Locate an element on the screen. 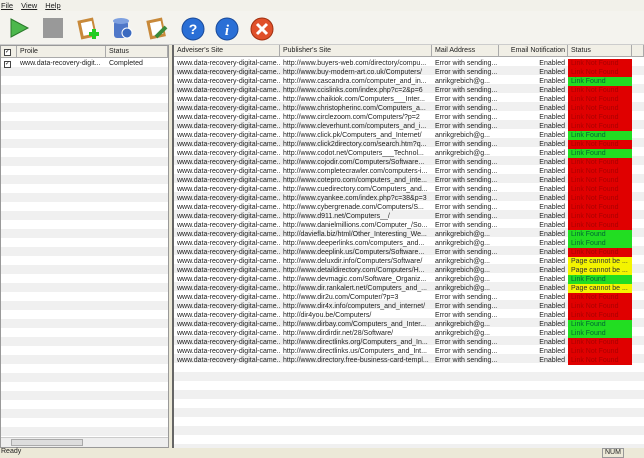 Image resolution: width=644 pixels, height=458 pixels. exit-button is located at coordinates (262, 29).